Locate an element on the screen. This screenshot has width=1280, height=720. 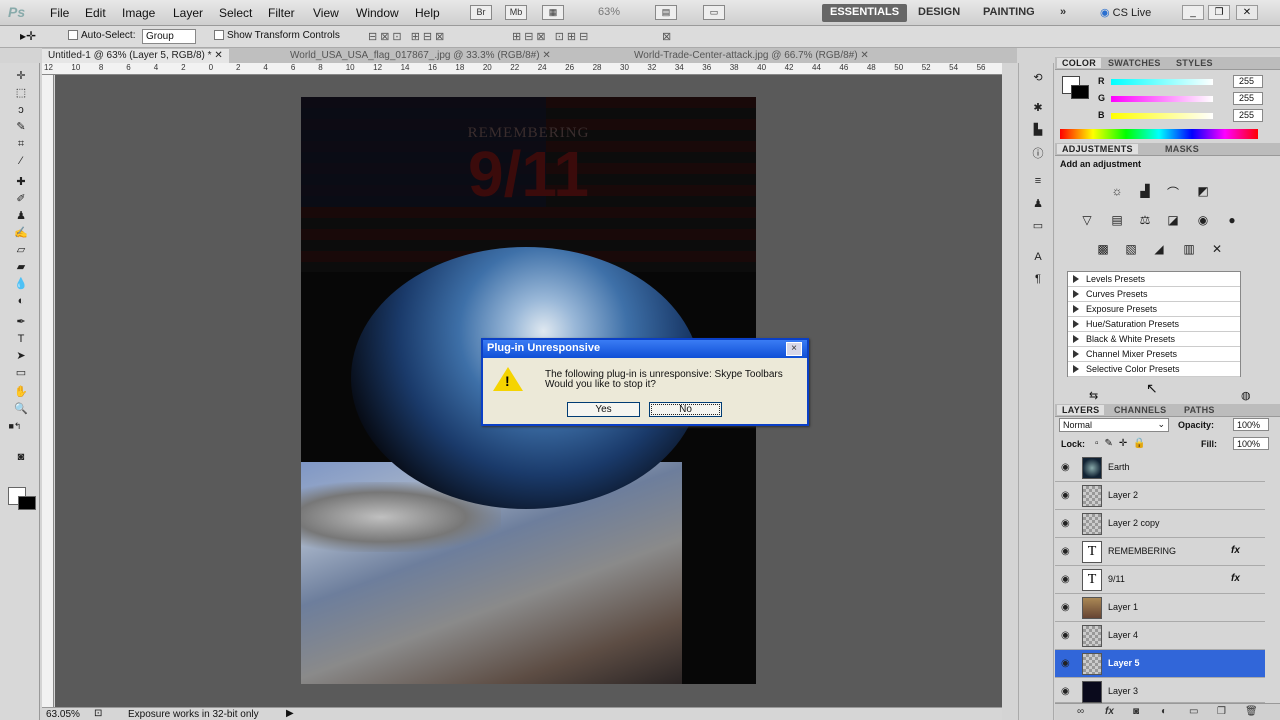
maximize-icon: ❐ is located at coordinates (1219, 12).